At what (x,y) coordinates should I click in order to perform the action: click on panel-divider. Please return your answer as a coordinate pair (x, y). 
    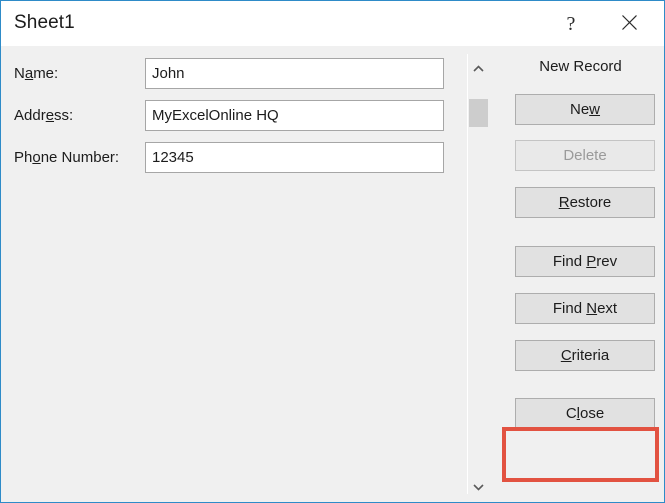
    Looking at the image, I should click on (467, 274).